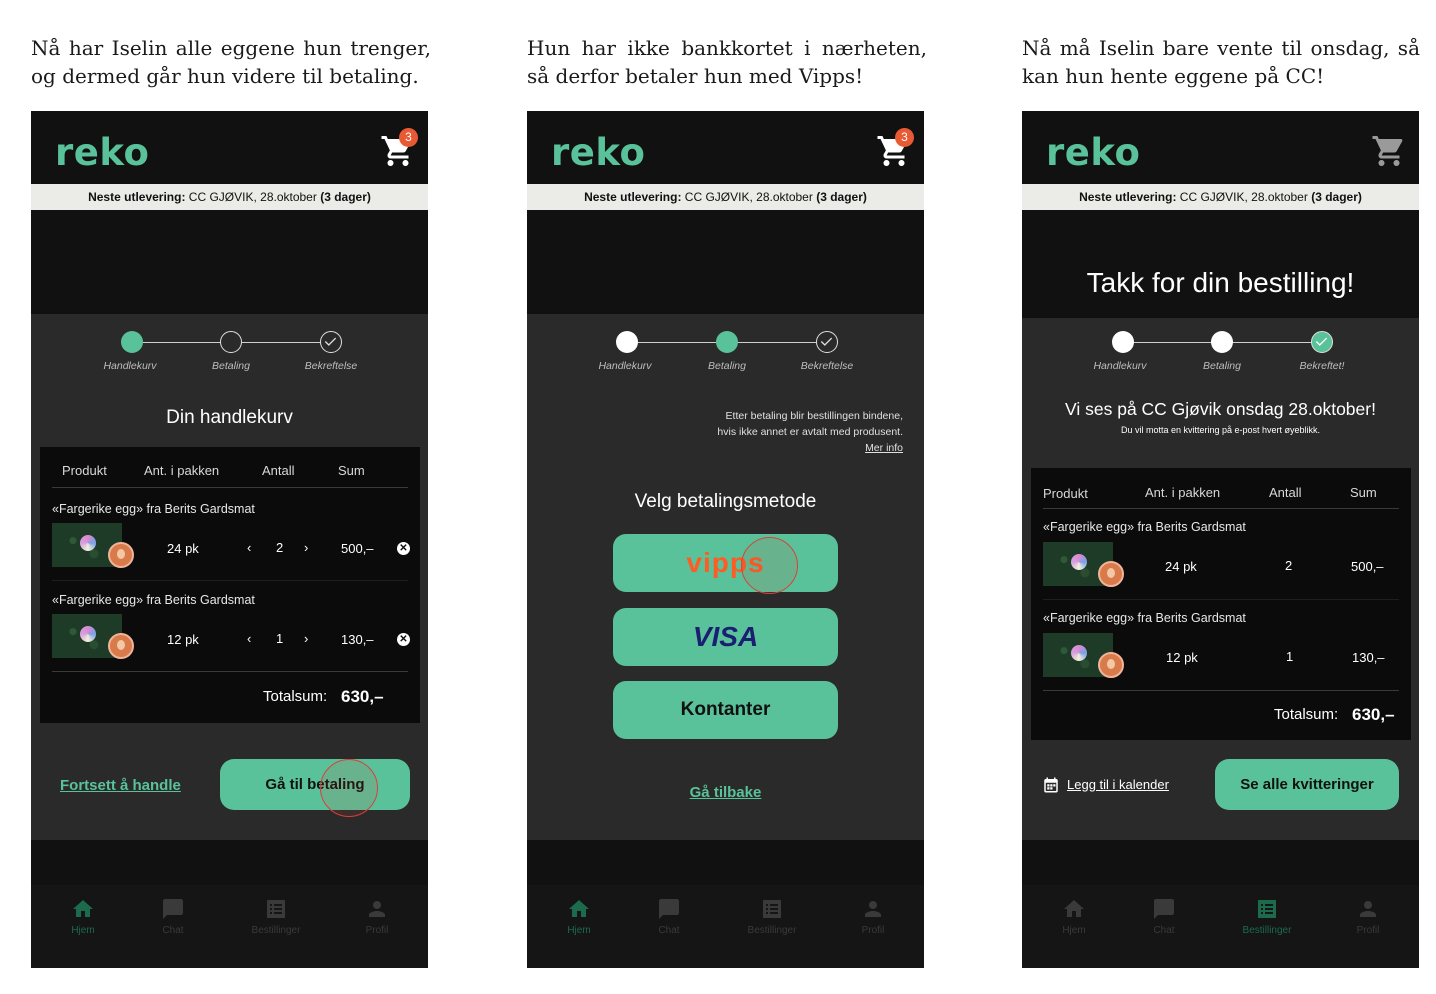 Image resolution: width=1436 pixels, height=994 pixels. Describe the element at coordinates (1285, 492) in the screenshot. I see `col-header-qty: Antall` at that location.